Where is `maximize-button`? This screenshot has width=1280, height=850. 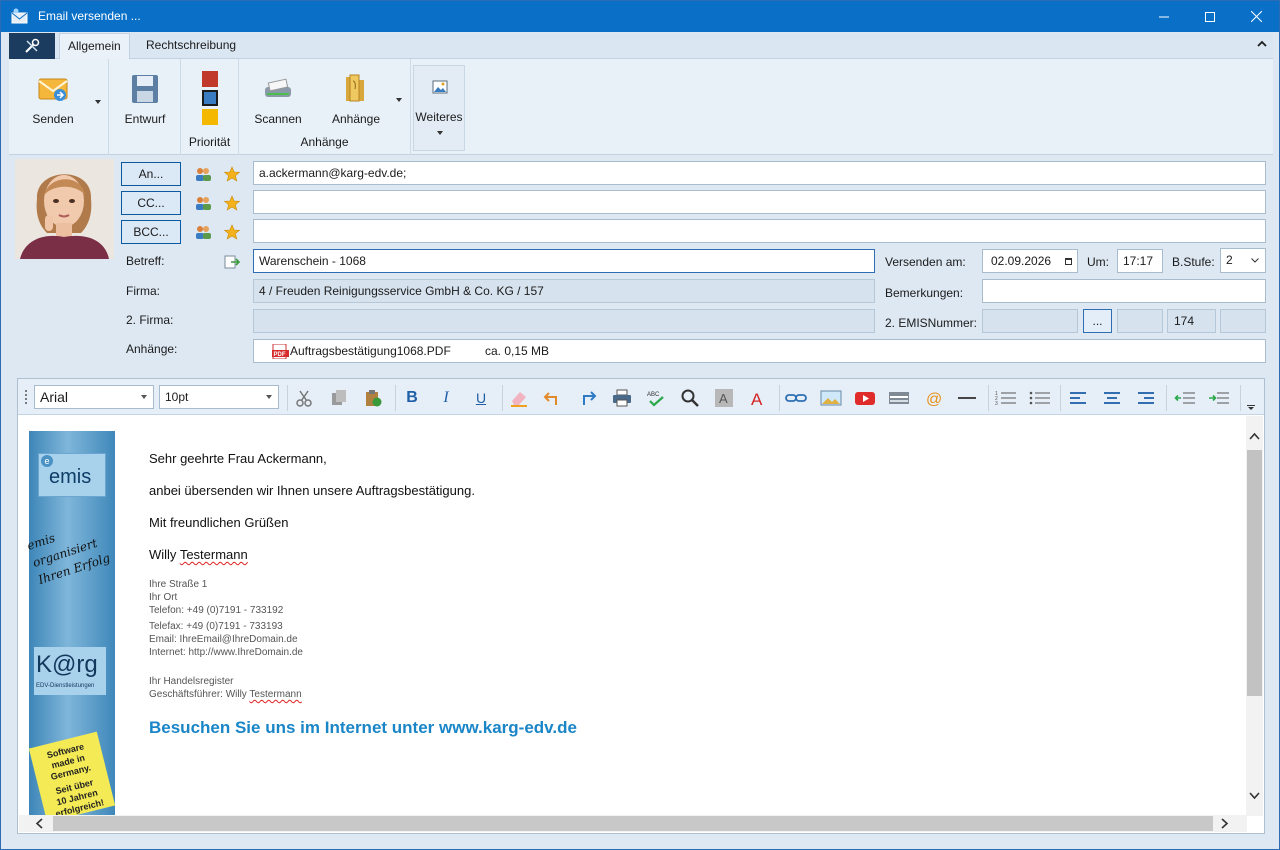
maximize-button is located at coordinates (1210, 16).